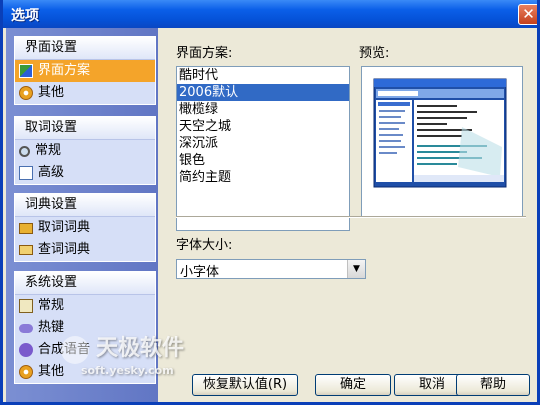 This screenshot has height=405, width=540. I want to click on list-item: 橄榄绿, so click(263, 109).